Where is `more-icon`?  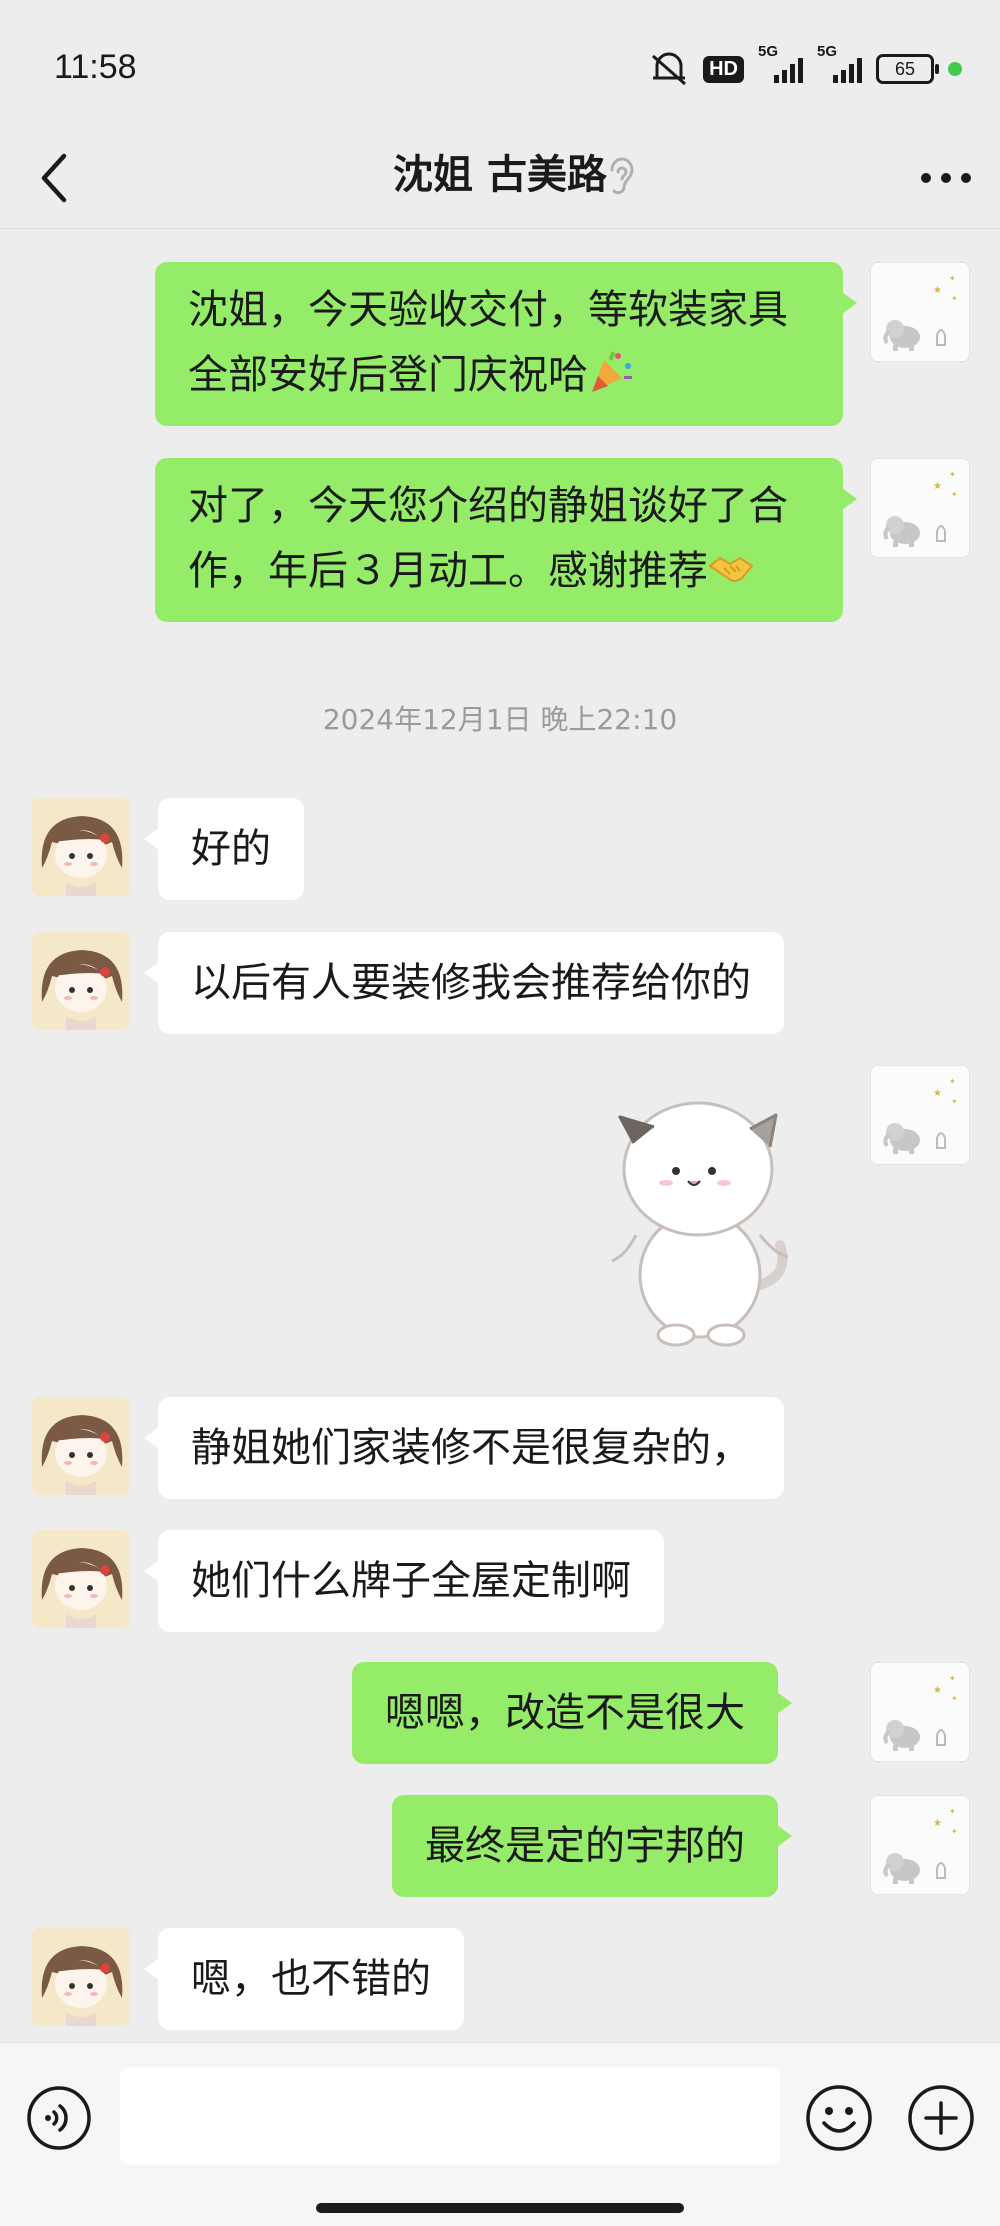 more-icon is located at coordinates (946, 178).